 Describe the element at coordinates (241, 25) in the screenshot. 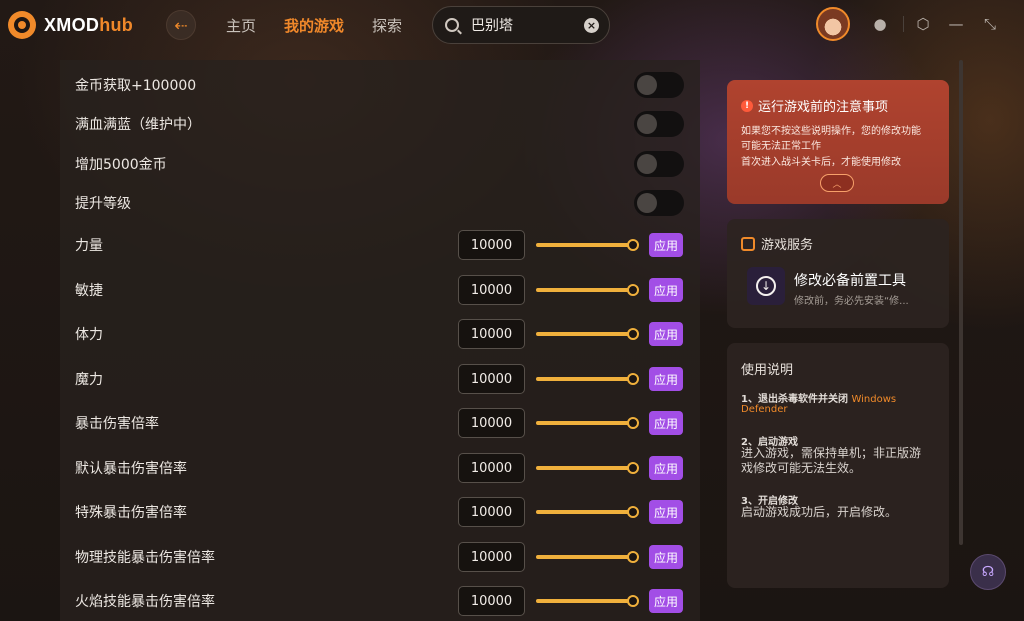

I see `nav-item-home: 主页` at that location.